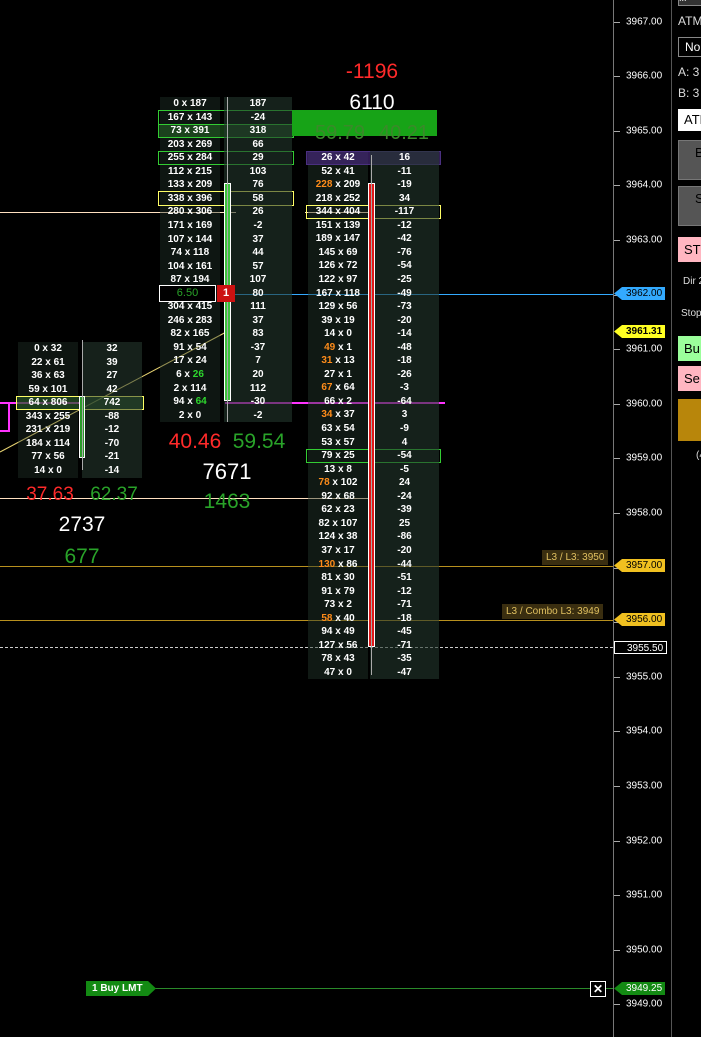 The width and height of the screenshot is (701, 1037). What do you see at coordinates (404, 550) in the screenshot?
I see `delta-cell: -20` at bounding box center [404, 550].